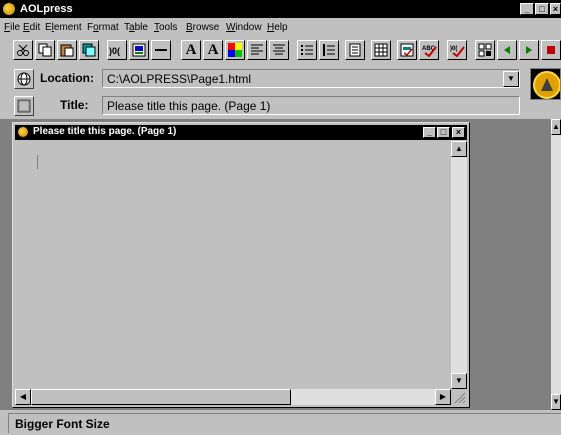 This screenshot has height=435, width=561. What do you see at coordinates (556, 402) in the screenshot?
I see `outer-scroll-down-icon: ▼` at bounding box center [556, 402].